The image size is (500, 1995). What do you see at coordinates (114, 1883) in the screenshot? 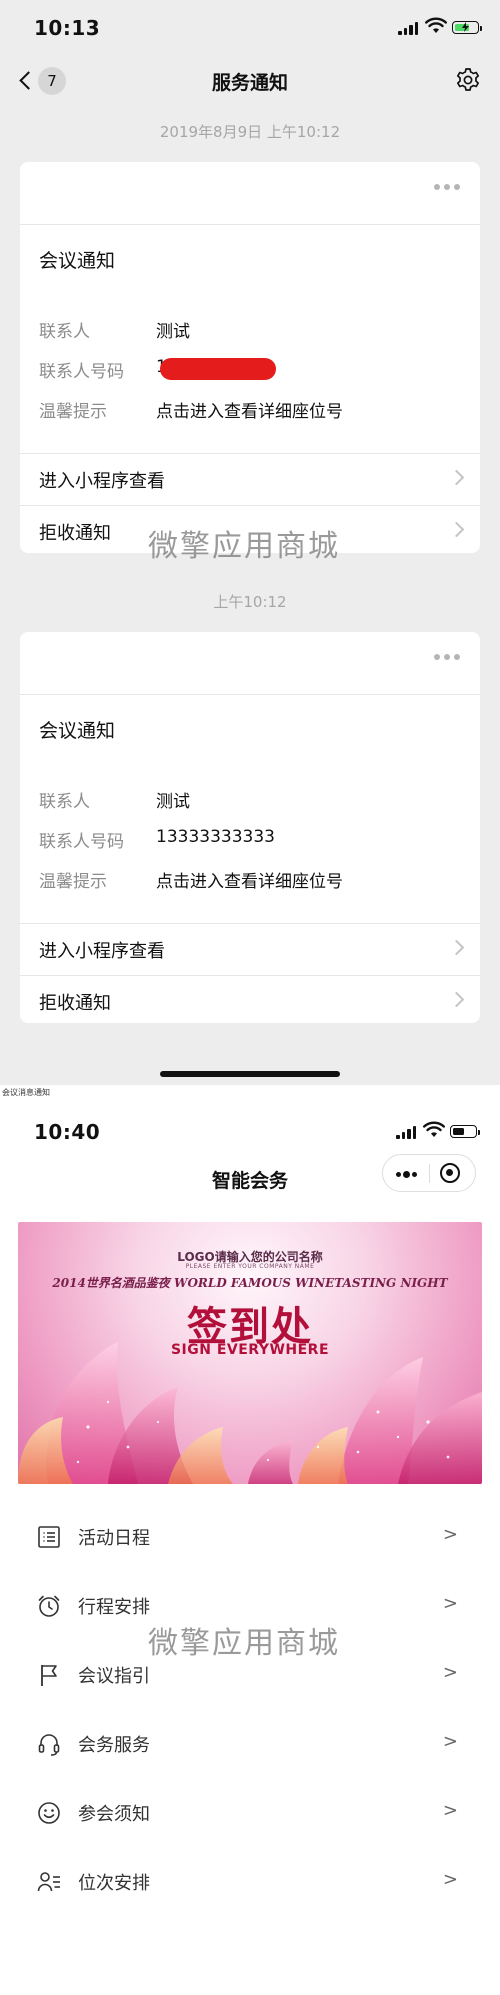
I see `menu-item-label: 位次安排` at bounding box center [114, 1883].